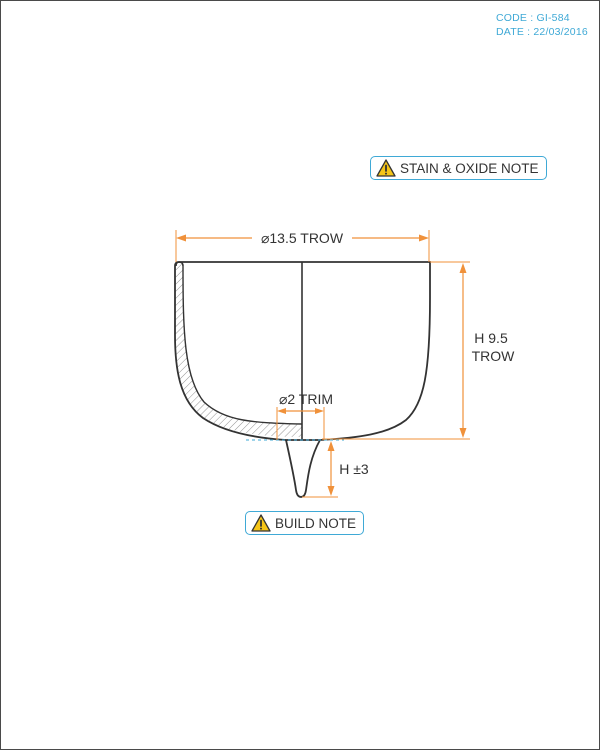 The image size is (600, 750). I want to click on trim-label: ⌀2 TRIM, so click(306, 399).